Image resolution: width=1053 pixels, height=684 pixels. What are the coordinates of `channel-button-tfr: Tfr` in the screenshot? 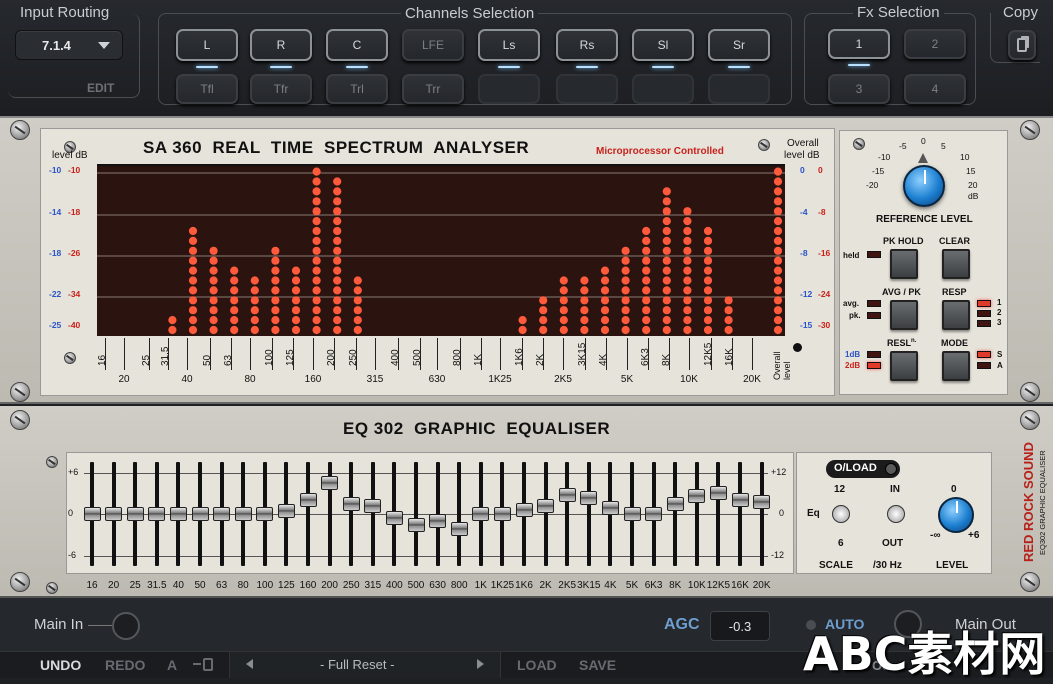 It's located at (281, 89).